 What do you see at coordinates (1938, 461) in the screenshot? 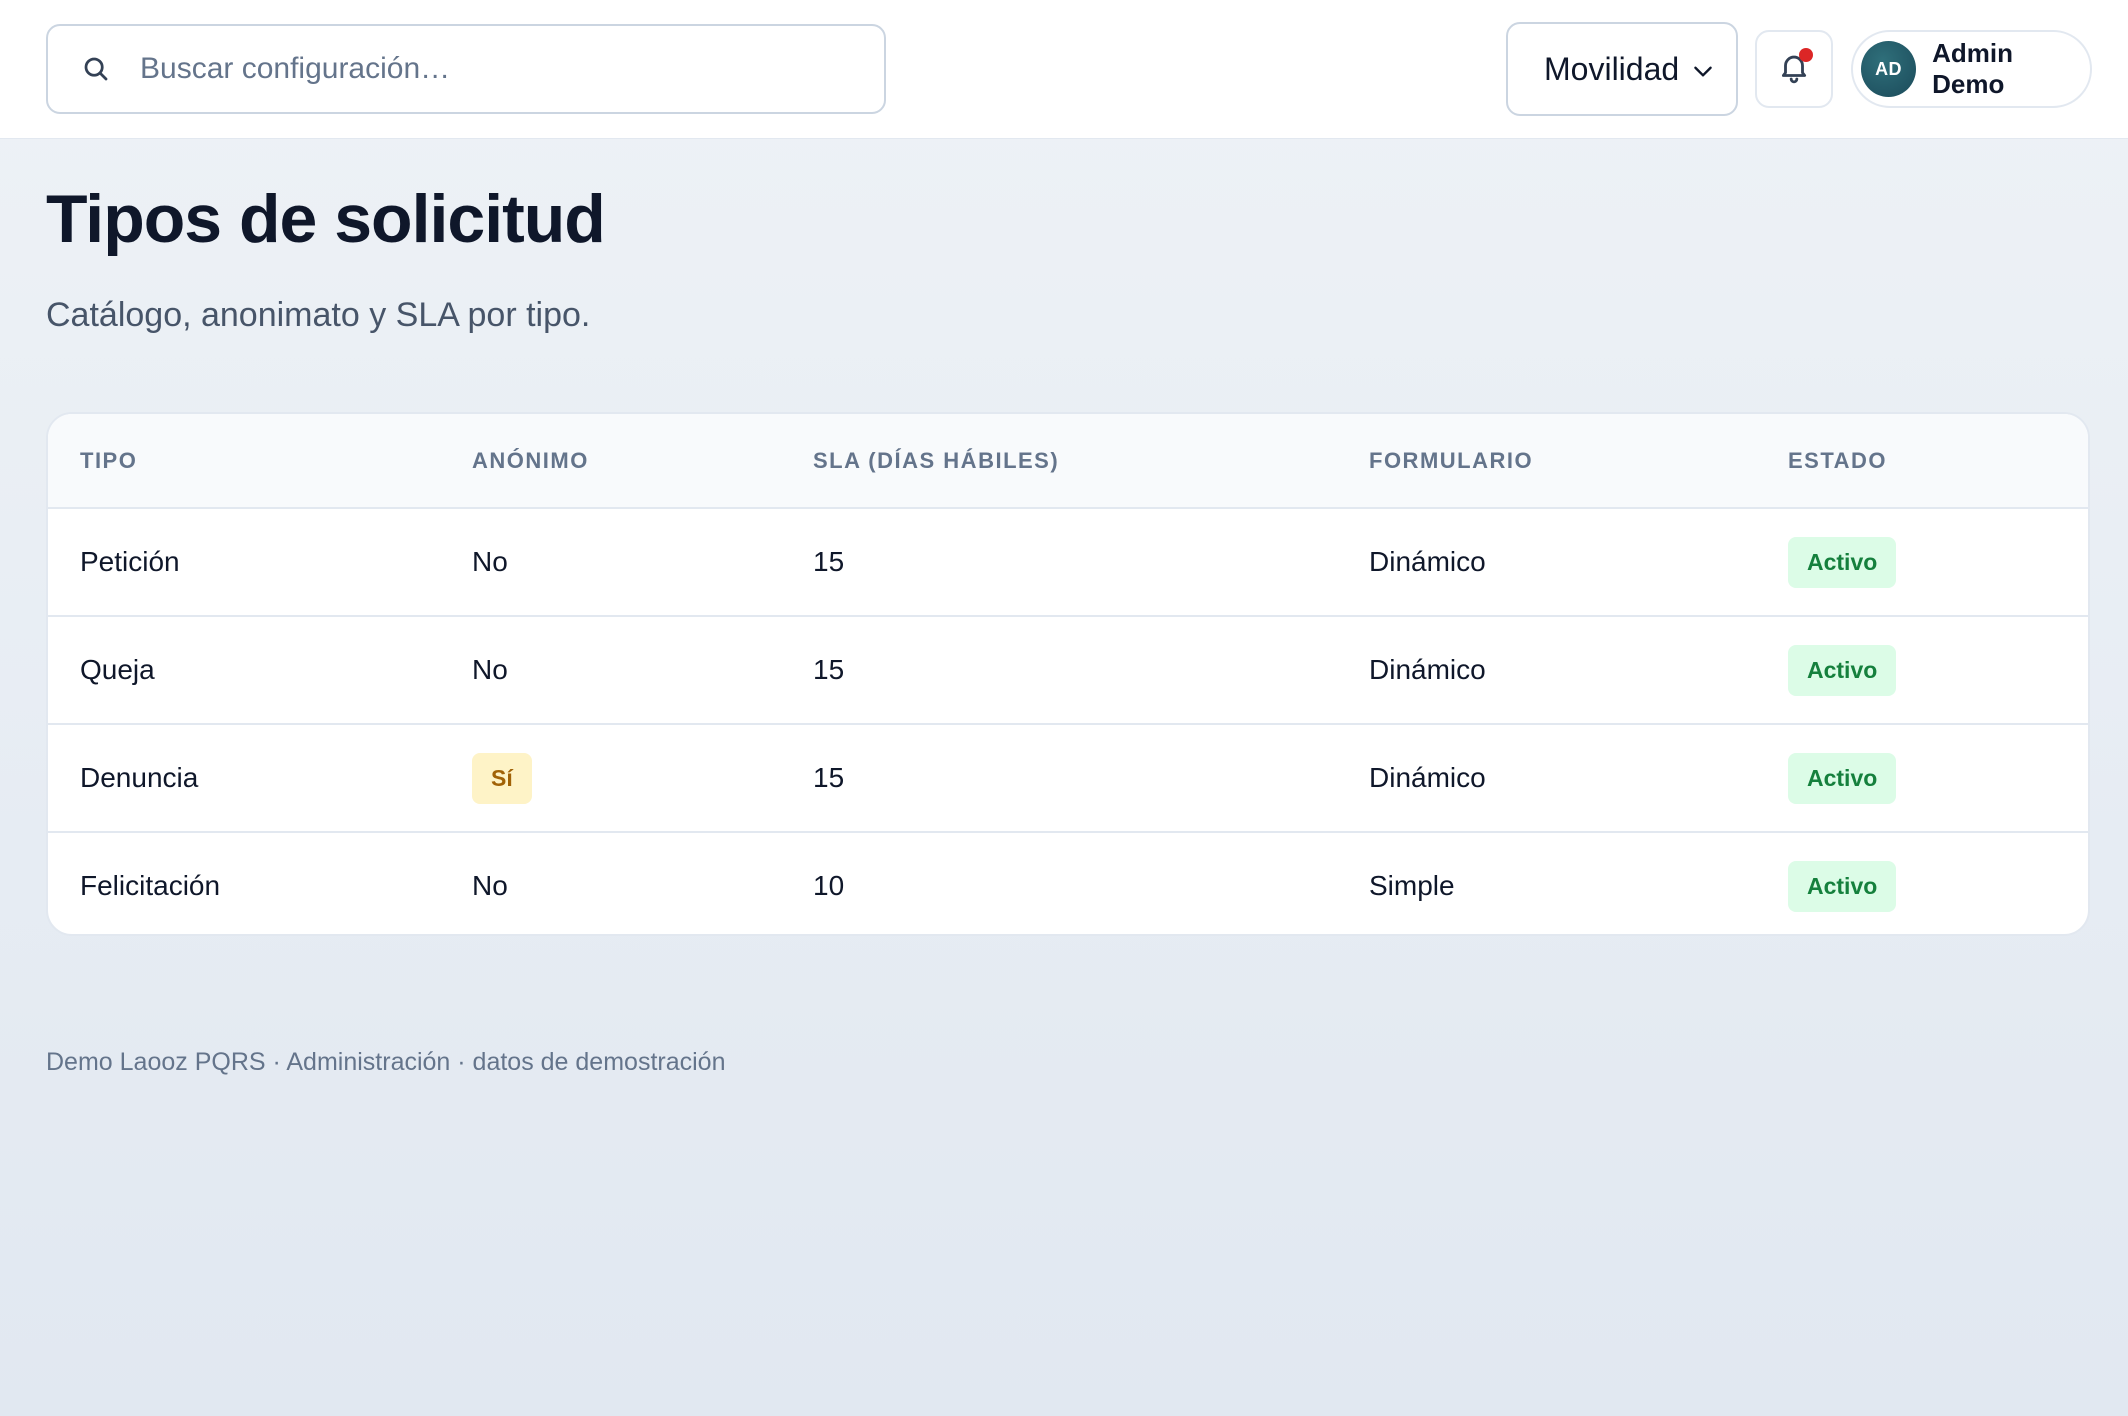
I see `column-header-estado: ESTADO` at bounding box center [1938, 461].